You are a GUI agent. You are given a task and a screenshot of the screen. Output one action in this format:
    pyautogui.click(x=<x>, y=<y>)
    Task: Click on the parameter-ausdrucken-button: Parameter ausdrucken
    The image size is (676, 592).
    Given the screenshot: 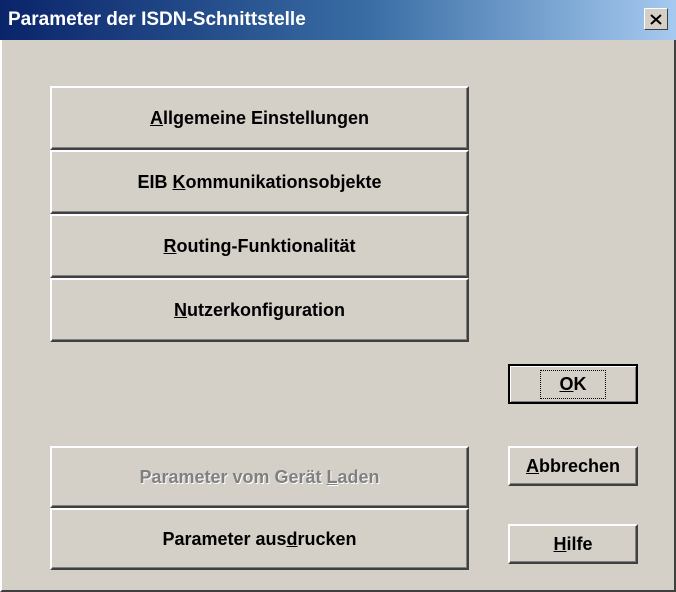 What is the action you would take?
    pyautogui.click(x=259, y=539)
    